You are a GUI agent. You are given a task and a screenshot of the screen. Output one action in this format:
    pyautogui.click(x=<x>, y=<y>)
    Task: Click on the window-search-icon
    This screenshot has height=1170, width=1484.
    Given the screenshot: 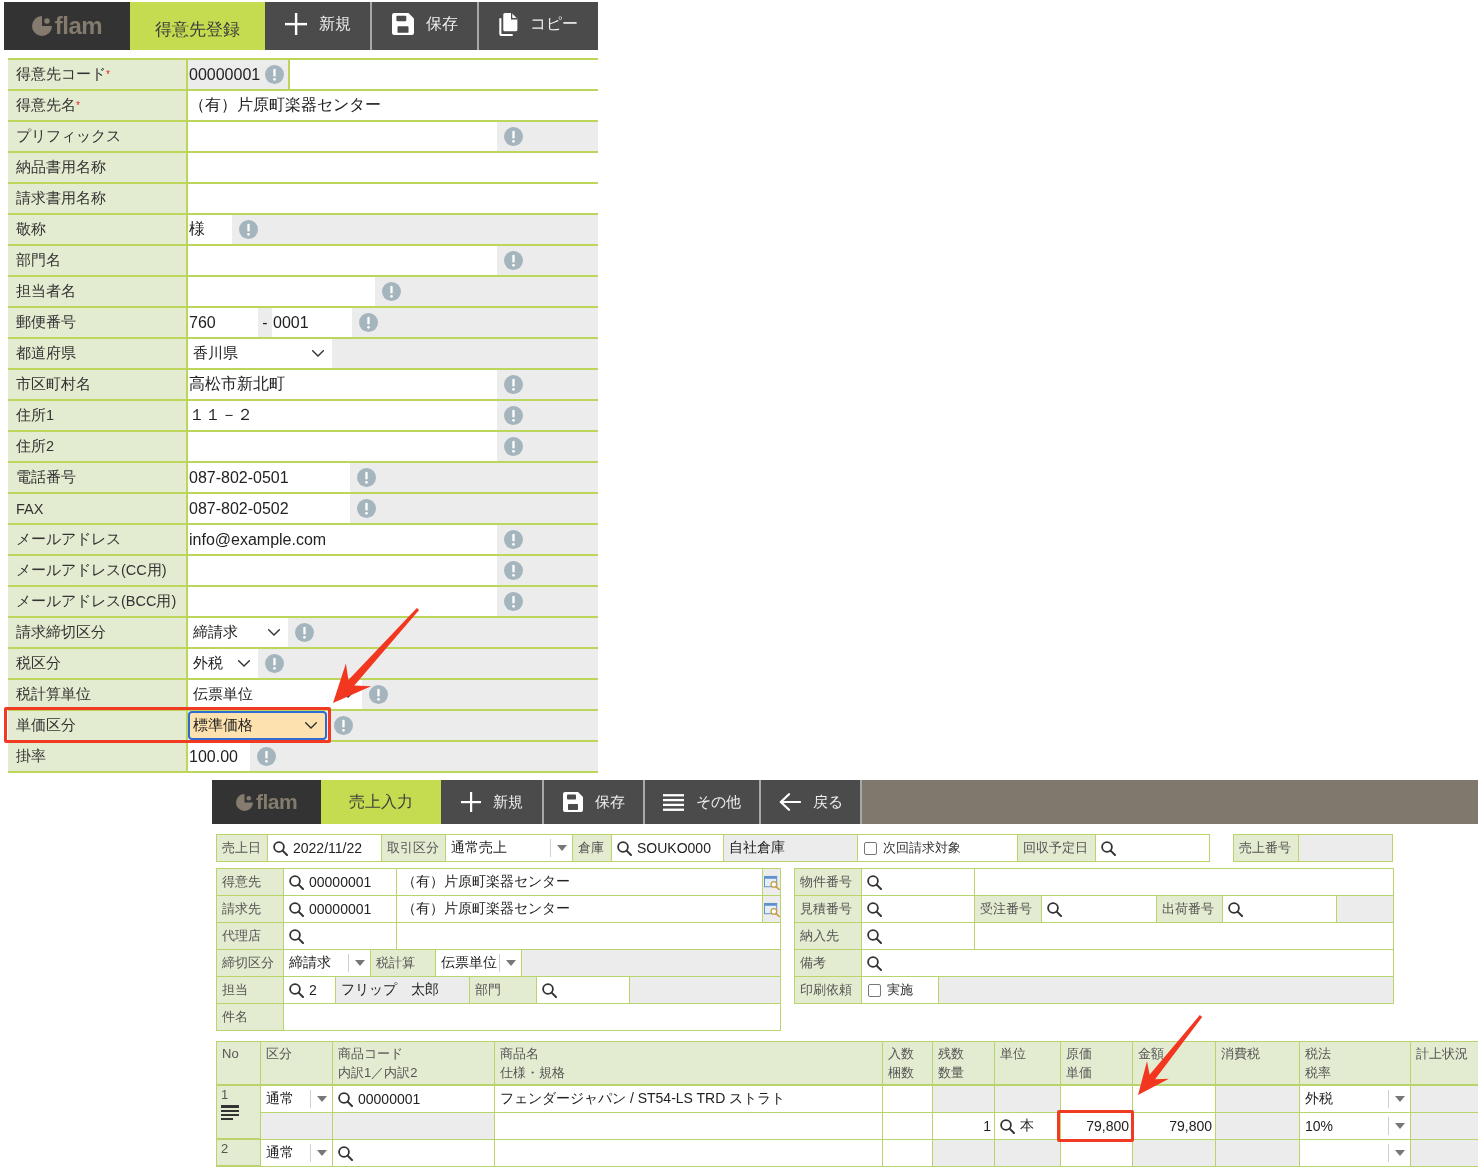 What is the action you would take?
    pyautogui.click(x=771, y=909)
    